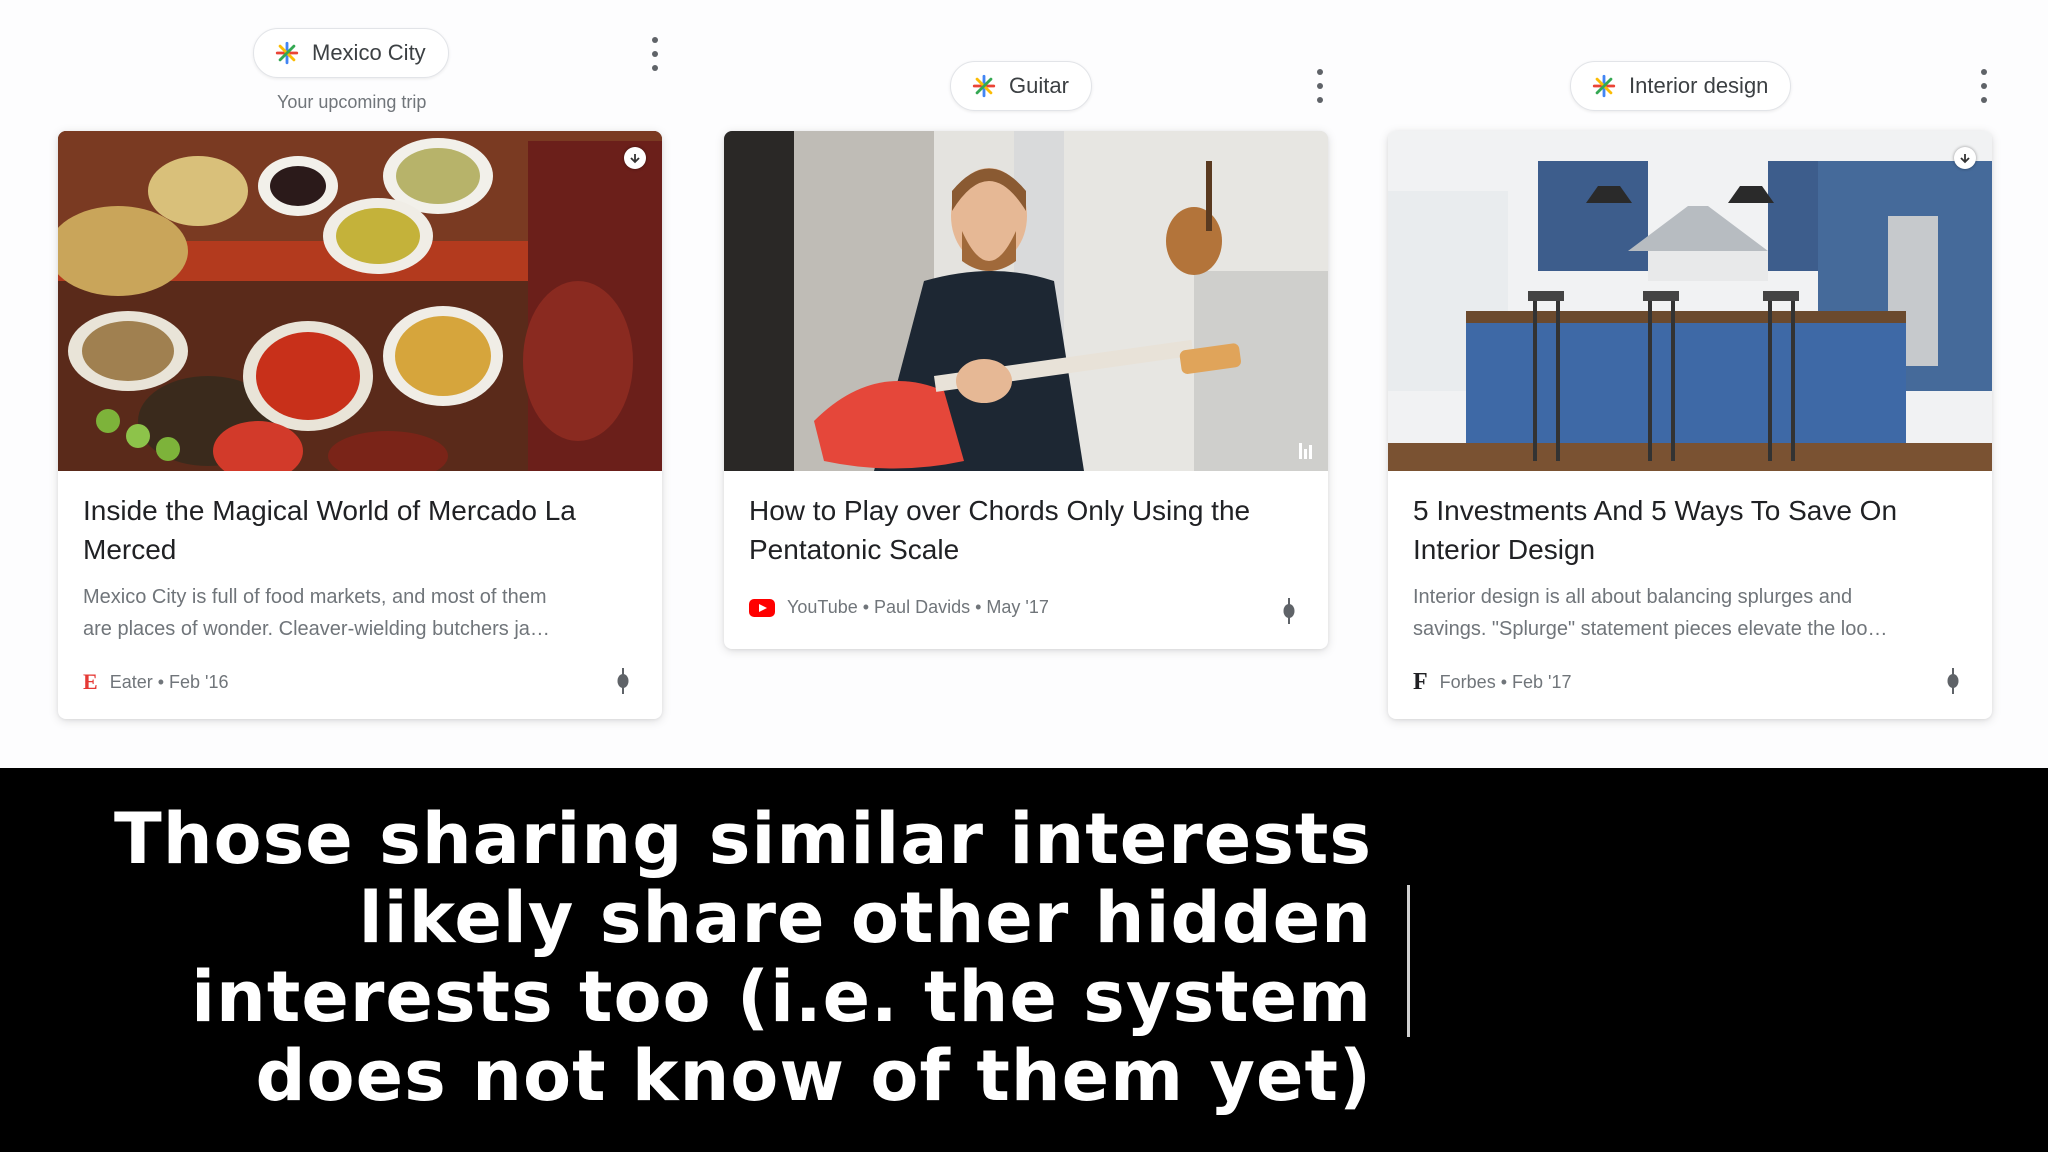 The image size is (2048, 1152). What do you see at coordinates (352, 102) in the screenshot?
I see `topic-subtitle: Your upcoming trip` at bounding box center [352, 102].